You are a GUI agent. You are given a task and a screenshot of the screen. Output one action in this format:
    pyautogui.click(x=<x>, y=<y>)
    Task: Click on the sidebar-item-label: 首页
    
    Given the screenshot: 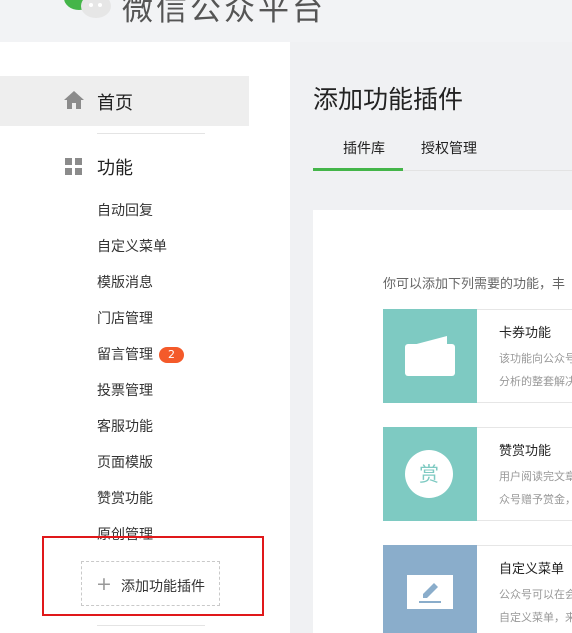 What is the action you would take?
    pyautogui.click(x=115, y=103)
    